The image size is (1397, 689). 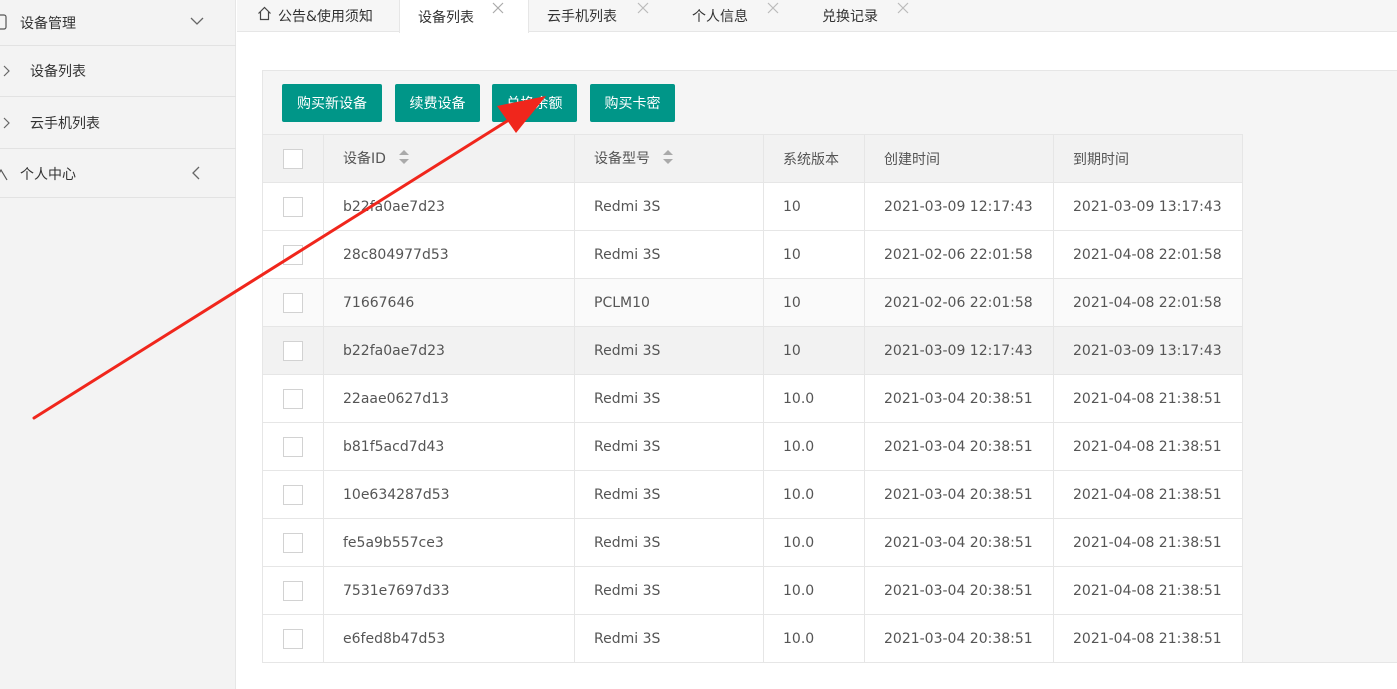 I want to click on buy-new-device-button: 购买新设备, so click(x=332, y=103).